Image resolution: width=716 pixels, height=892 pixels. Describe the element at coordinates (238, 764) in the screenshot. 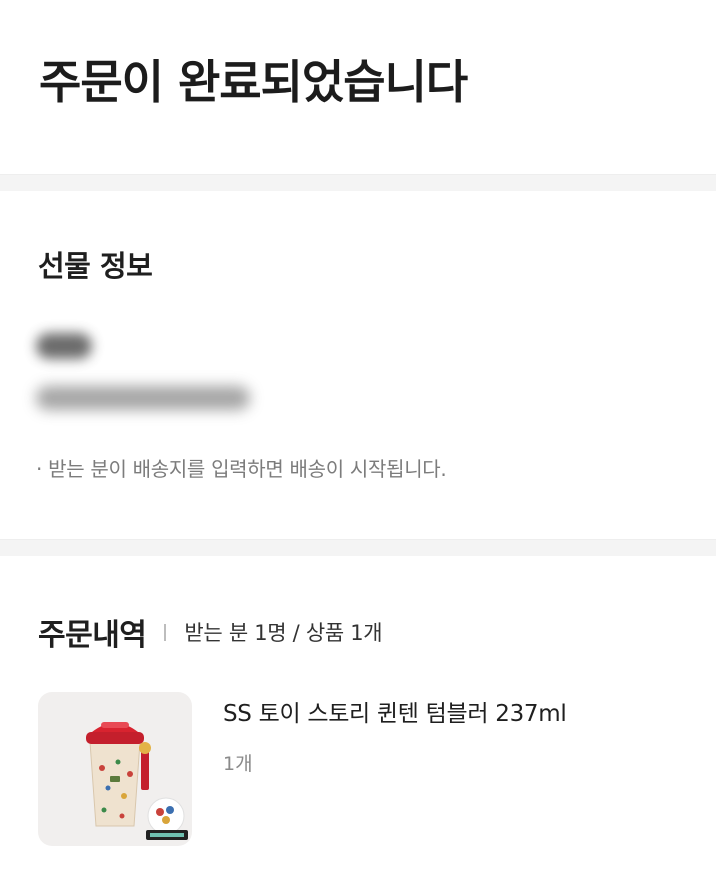

I see `product-quantity: 1개` at that location.